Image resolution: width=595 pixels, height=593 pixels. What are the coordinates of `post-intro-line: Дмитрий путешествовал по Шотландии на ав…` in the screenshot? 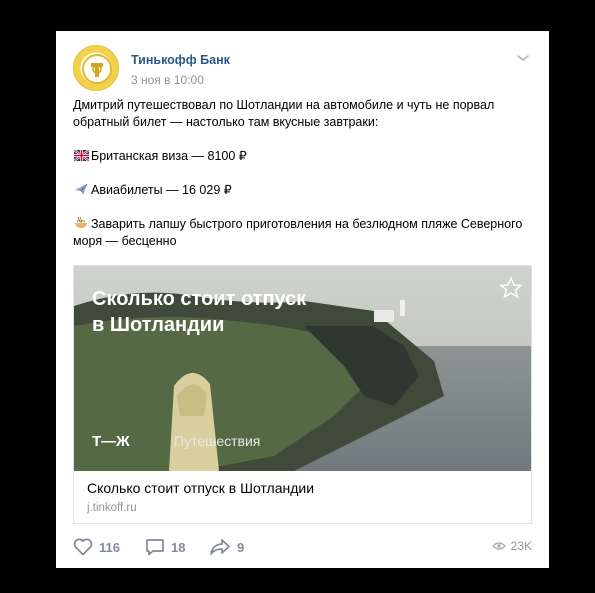 It's located at (284, 105).